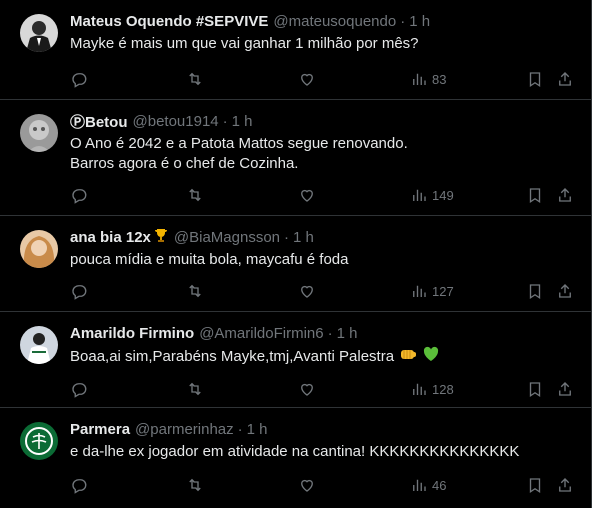 The height and width of the screenshot is (508, 592). What do you see at coordinates (323, 333) in the screenshot?
I see `tweet-header: Amarildo Firmino @AmarildoFirmin6 · 1 h` at bounding box center [323, 333].